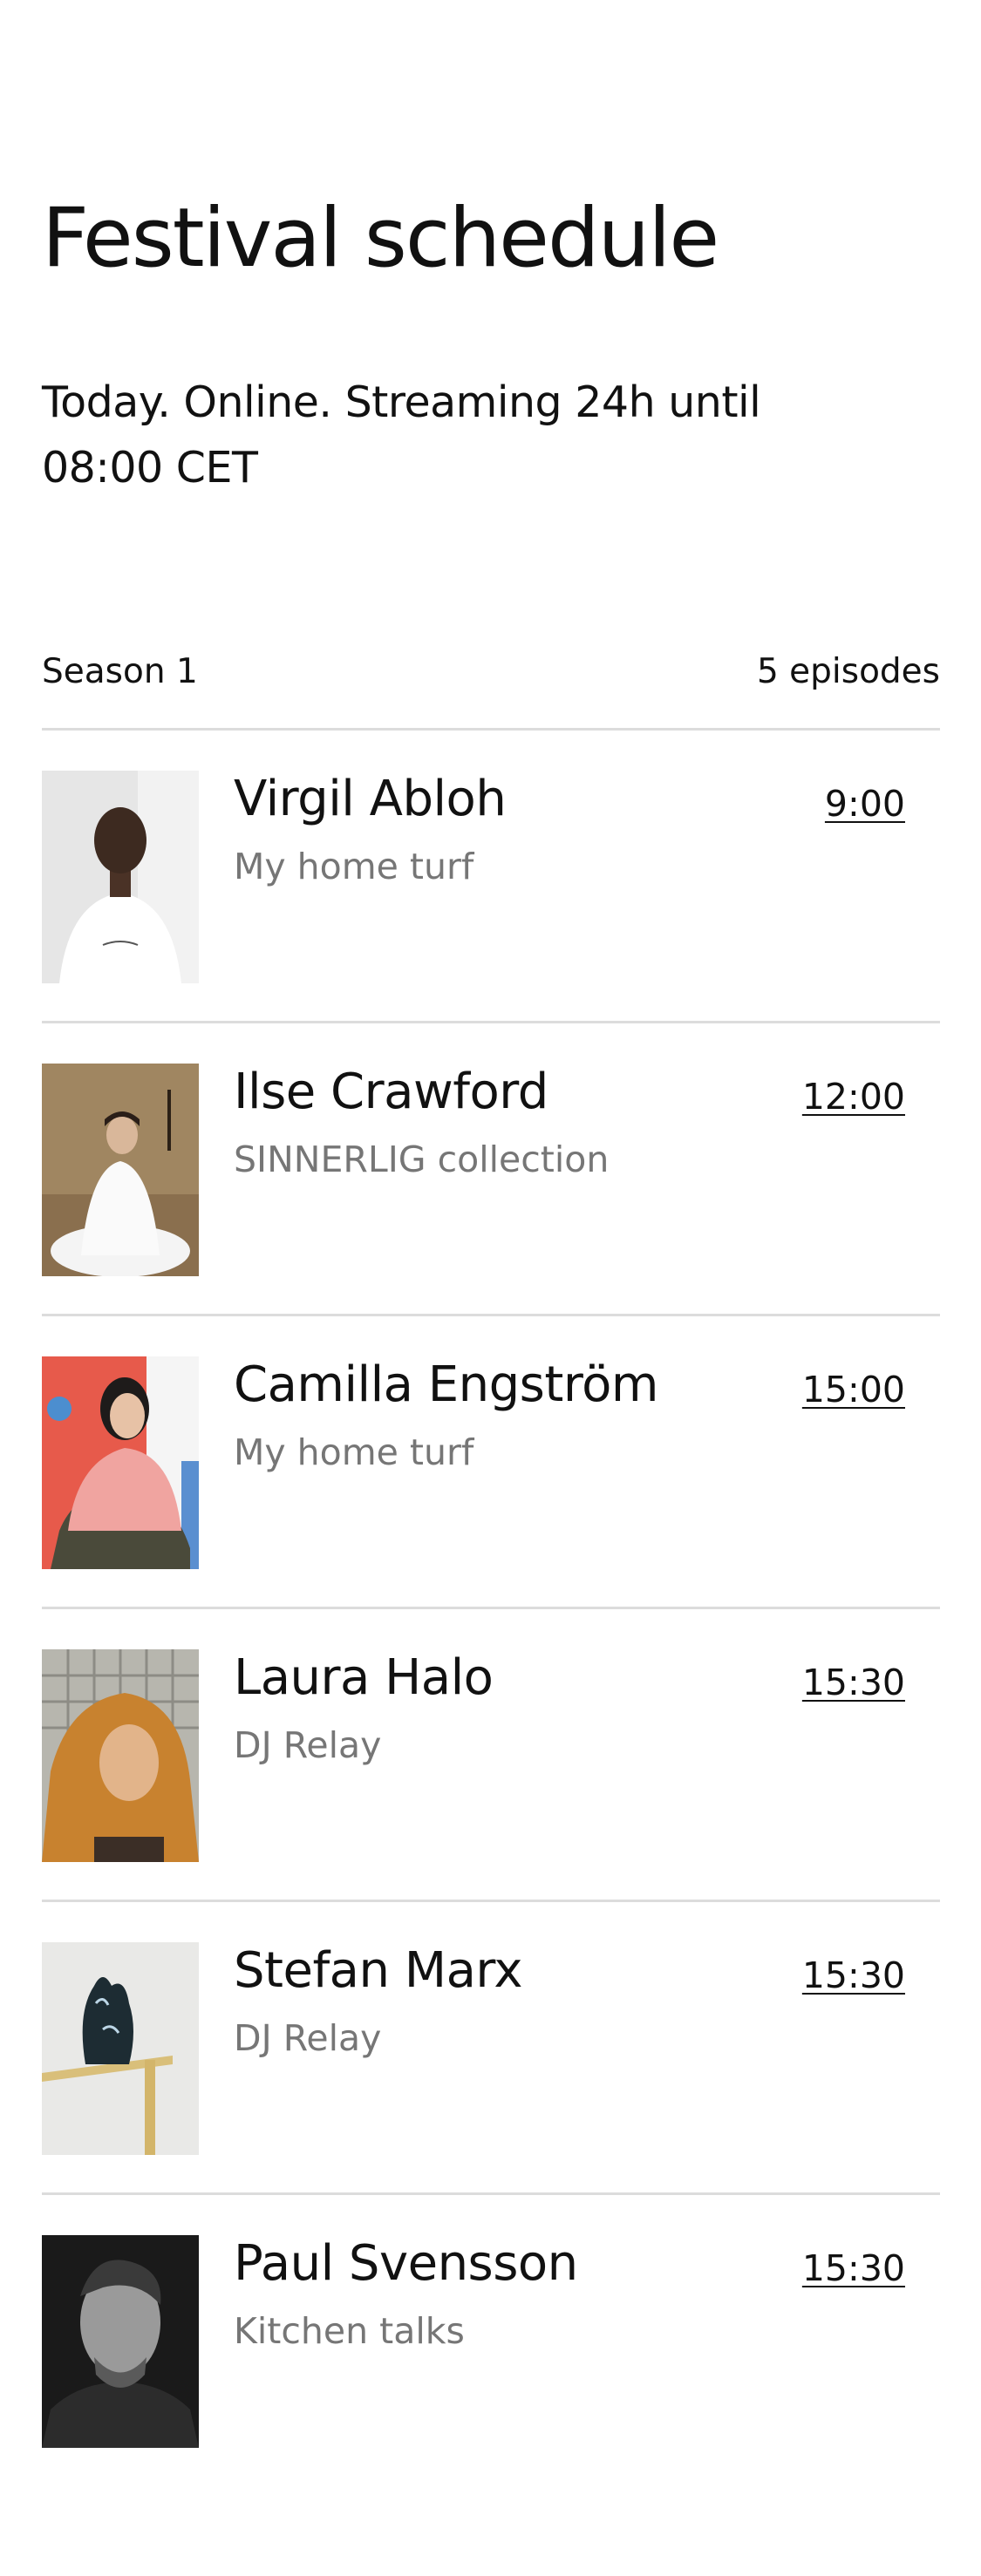 This screenshot has width=981, height=2576. What do you see at coordinates (422, 1159) in the screenshot?
I see `episode-topic: SINNERLIG collection` at bounding box center [422, 1159].